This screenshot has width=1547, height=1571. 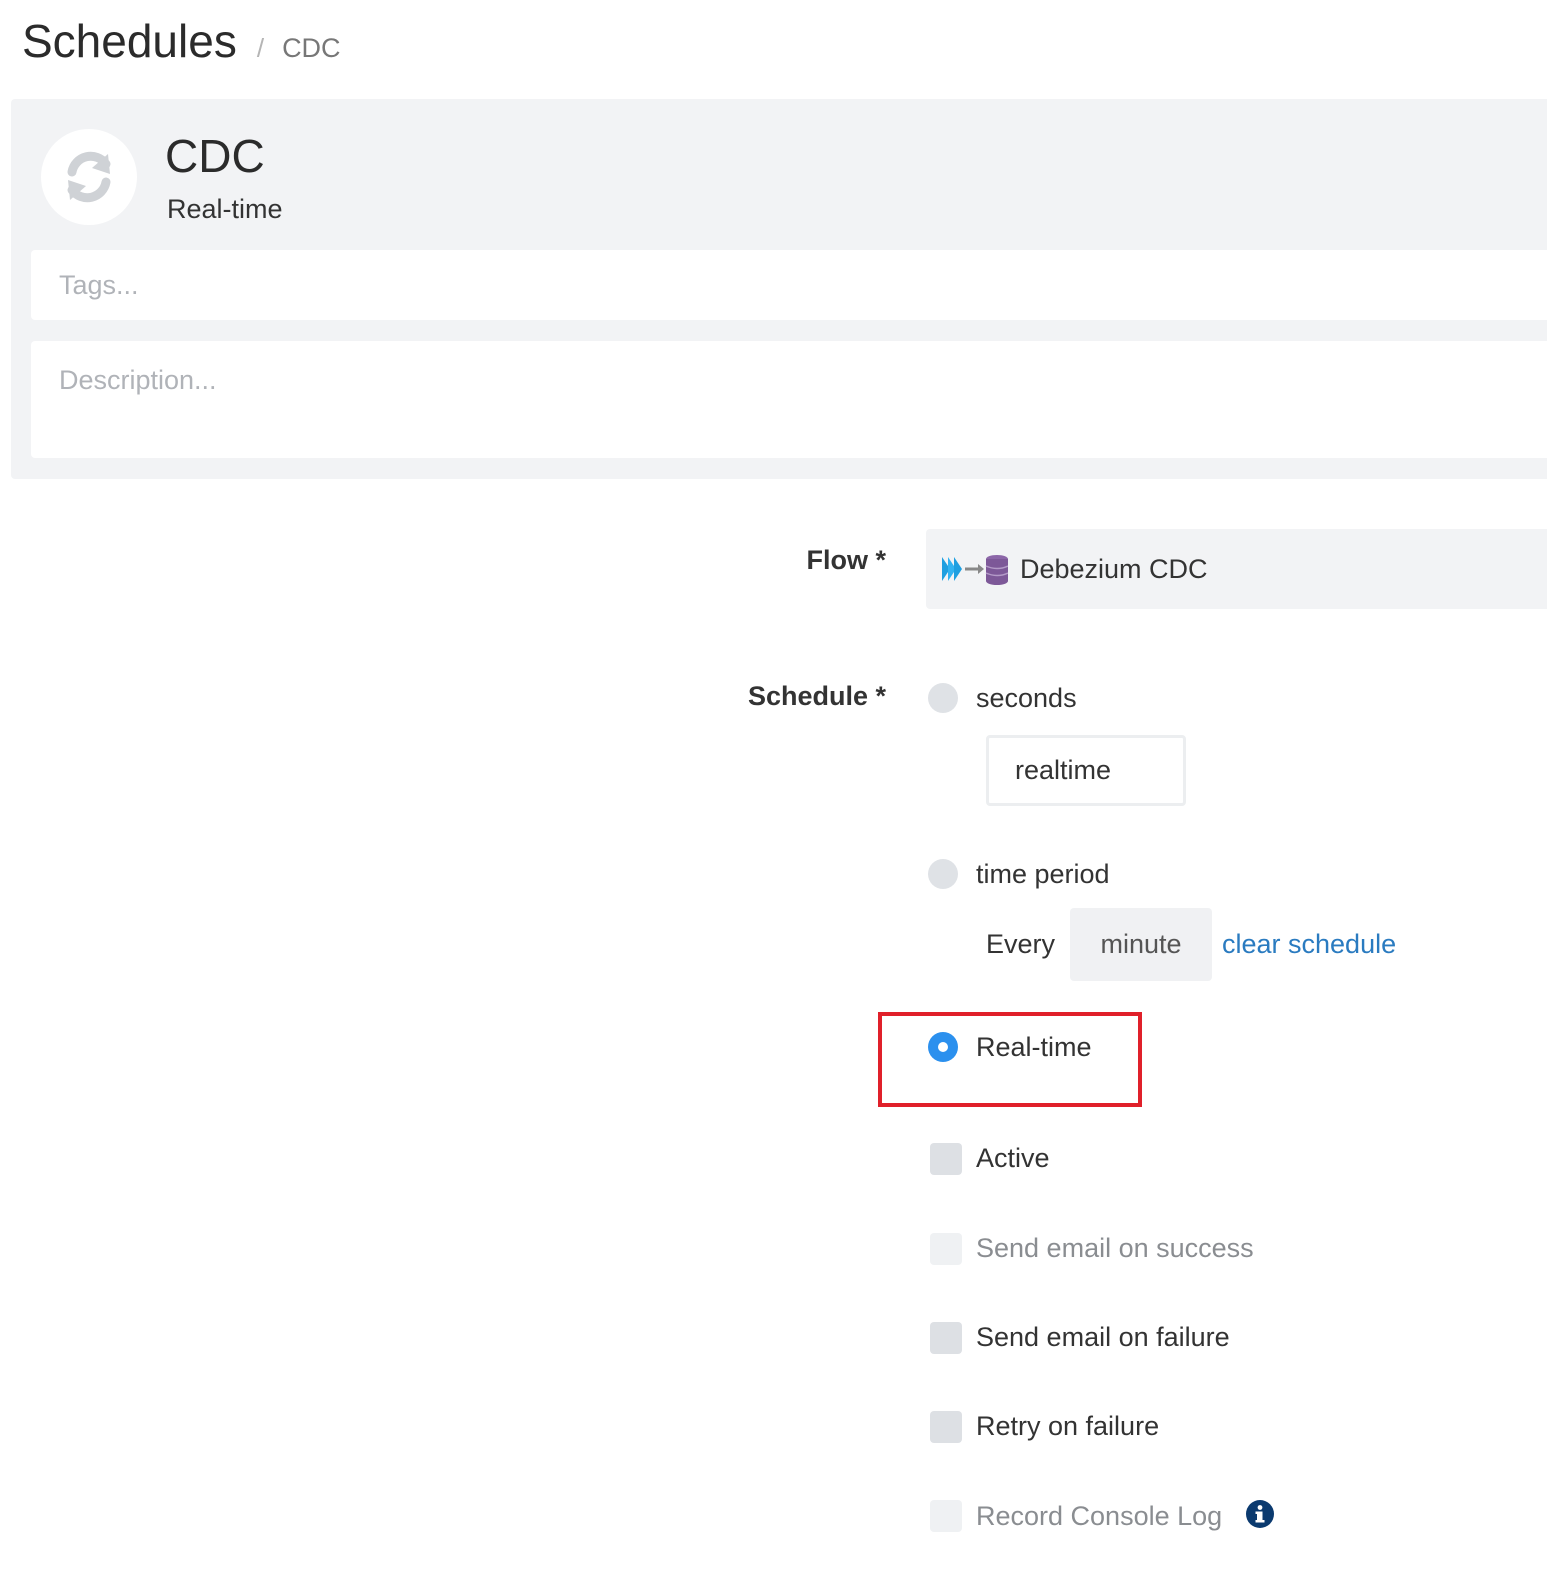 I want to click on schedule-time-period-label: time period, so click(x=1043, y=874).